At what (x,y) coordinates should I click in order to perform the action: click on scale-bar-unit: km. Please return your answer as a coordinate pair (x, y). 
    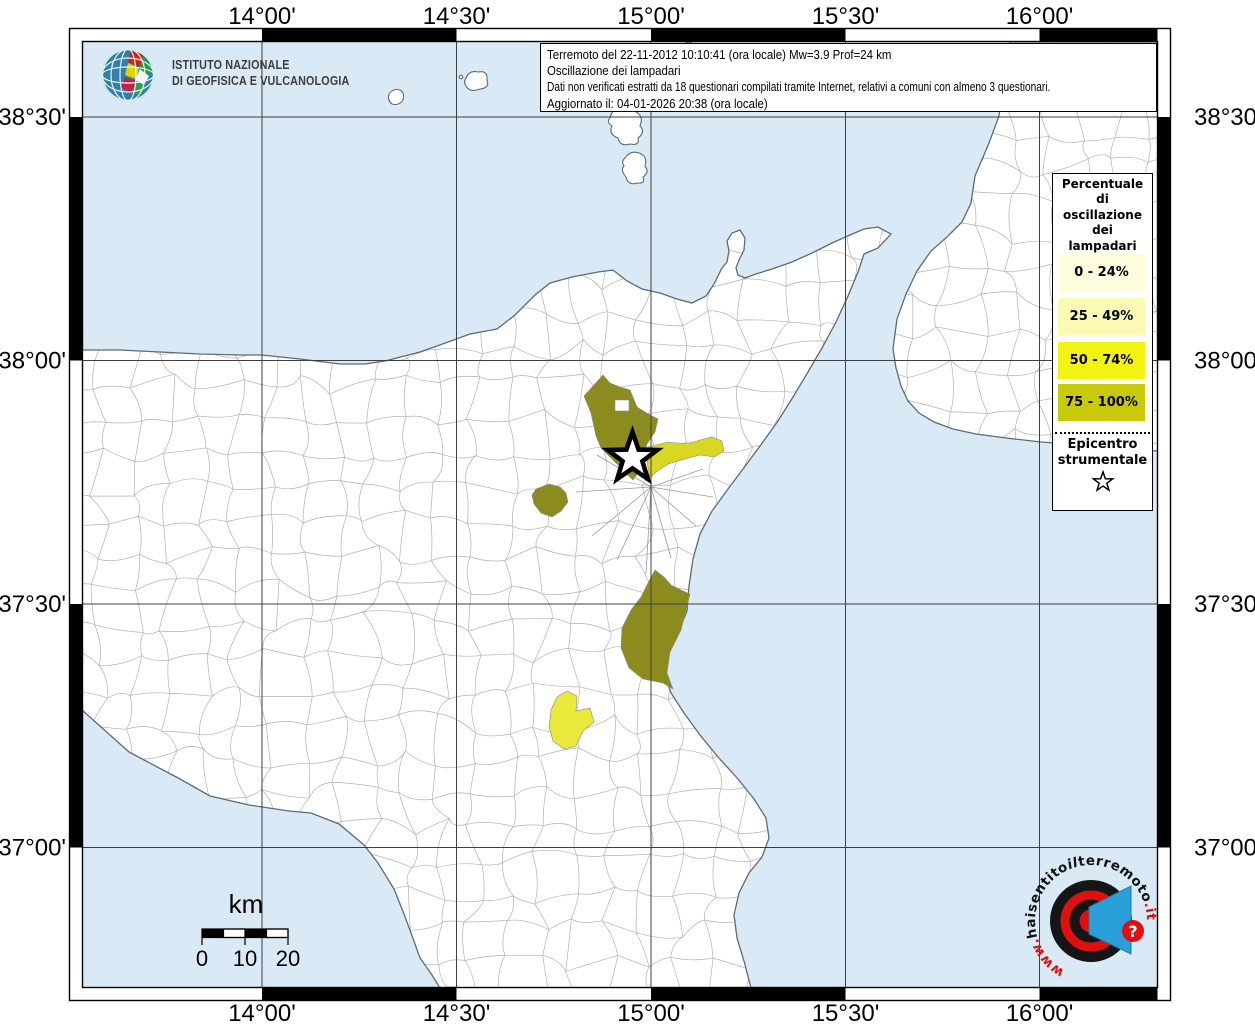
    Looking at the image, I should click on (246, 904).